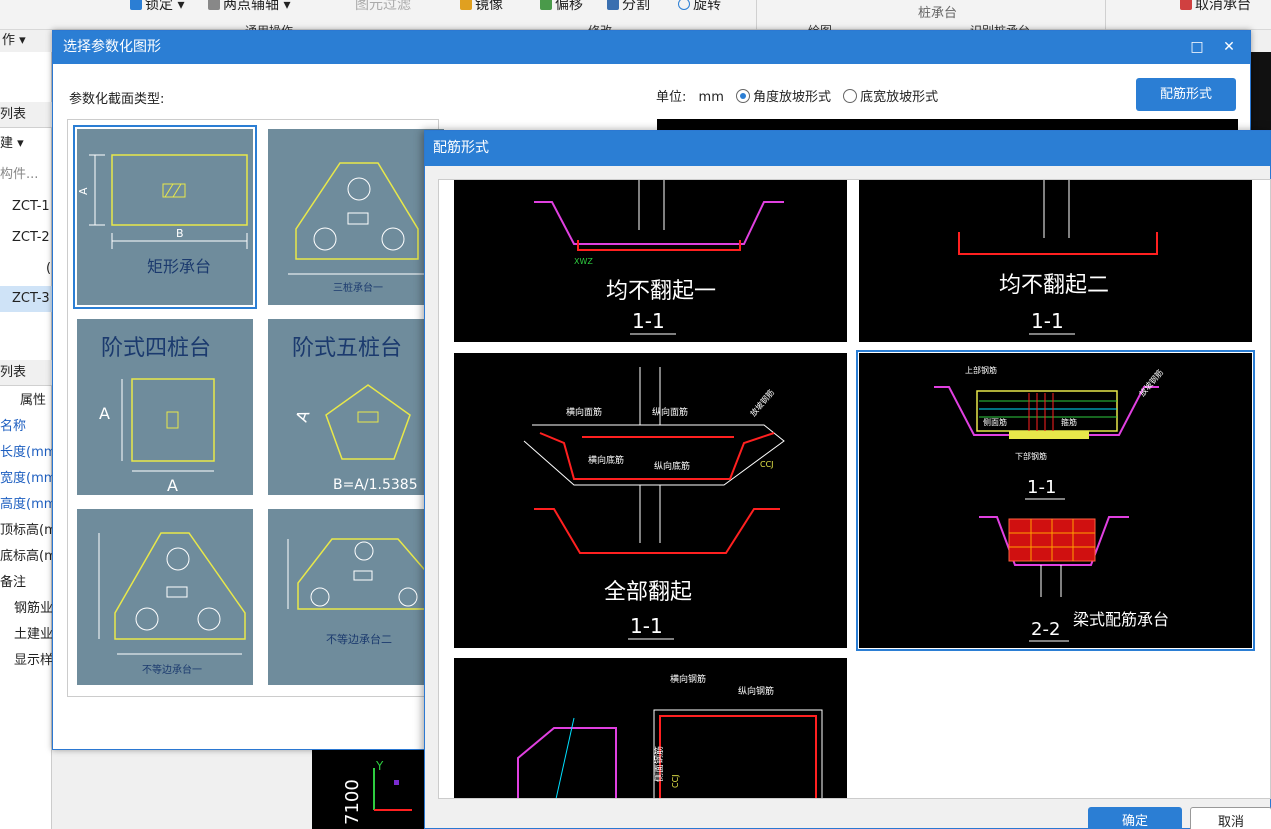 This screenshot has height=829, width=1271. What do you see at coordinates (1186, 5) in the screenshot?
I see `cancel-icon` at bounding box center [1186, 5].